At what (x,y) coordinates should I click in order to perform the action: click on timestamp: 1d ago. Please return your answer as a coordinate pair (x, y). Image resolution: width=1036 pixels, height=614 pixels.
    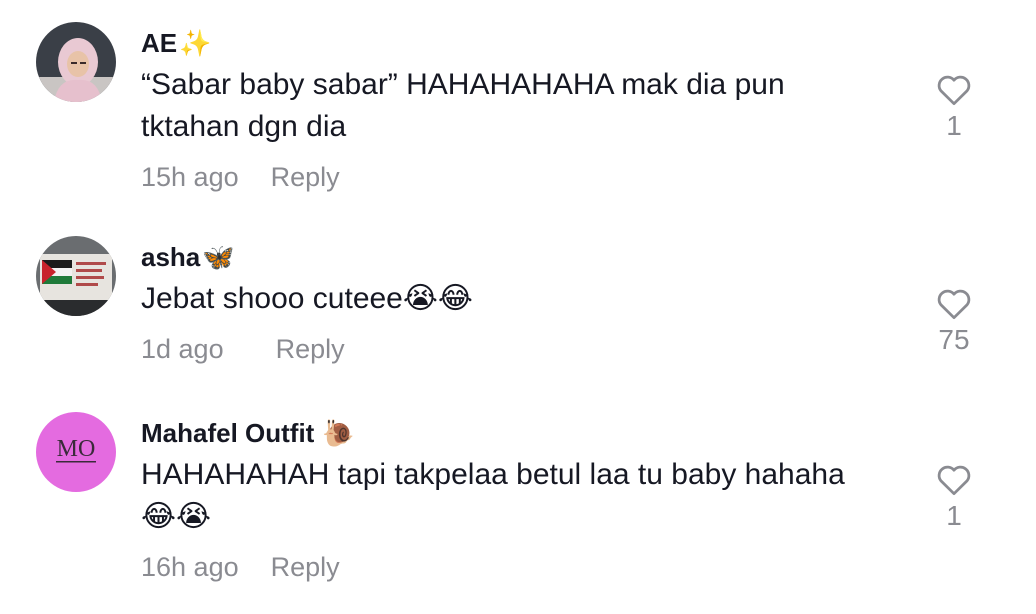
    Looking at the image, I should click on (182, 349).